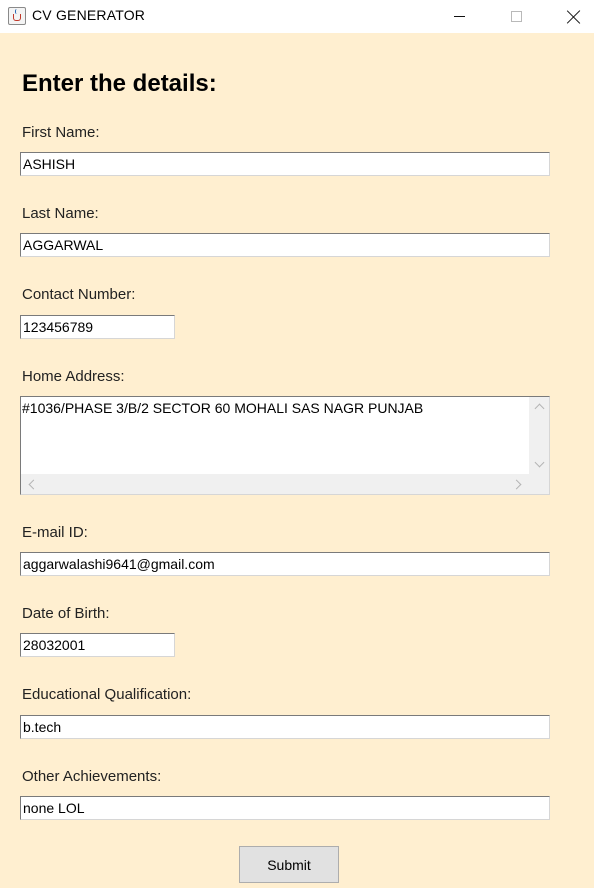 The height and width of the screenshot is (888, 594). I want to click on other-achievements-input, so click(285, 808).